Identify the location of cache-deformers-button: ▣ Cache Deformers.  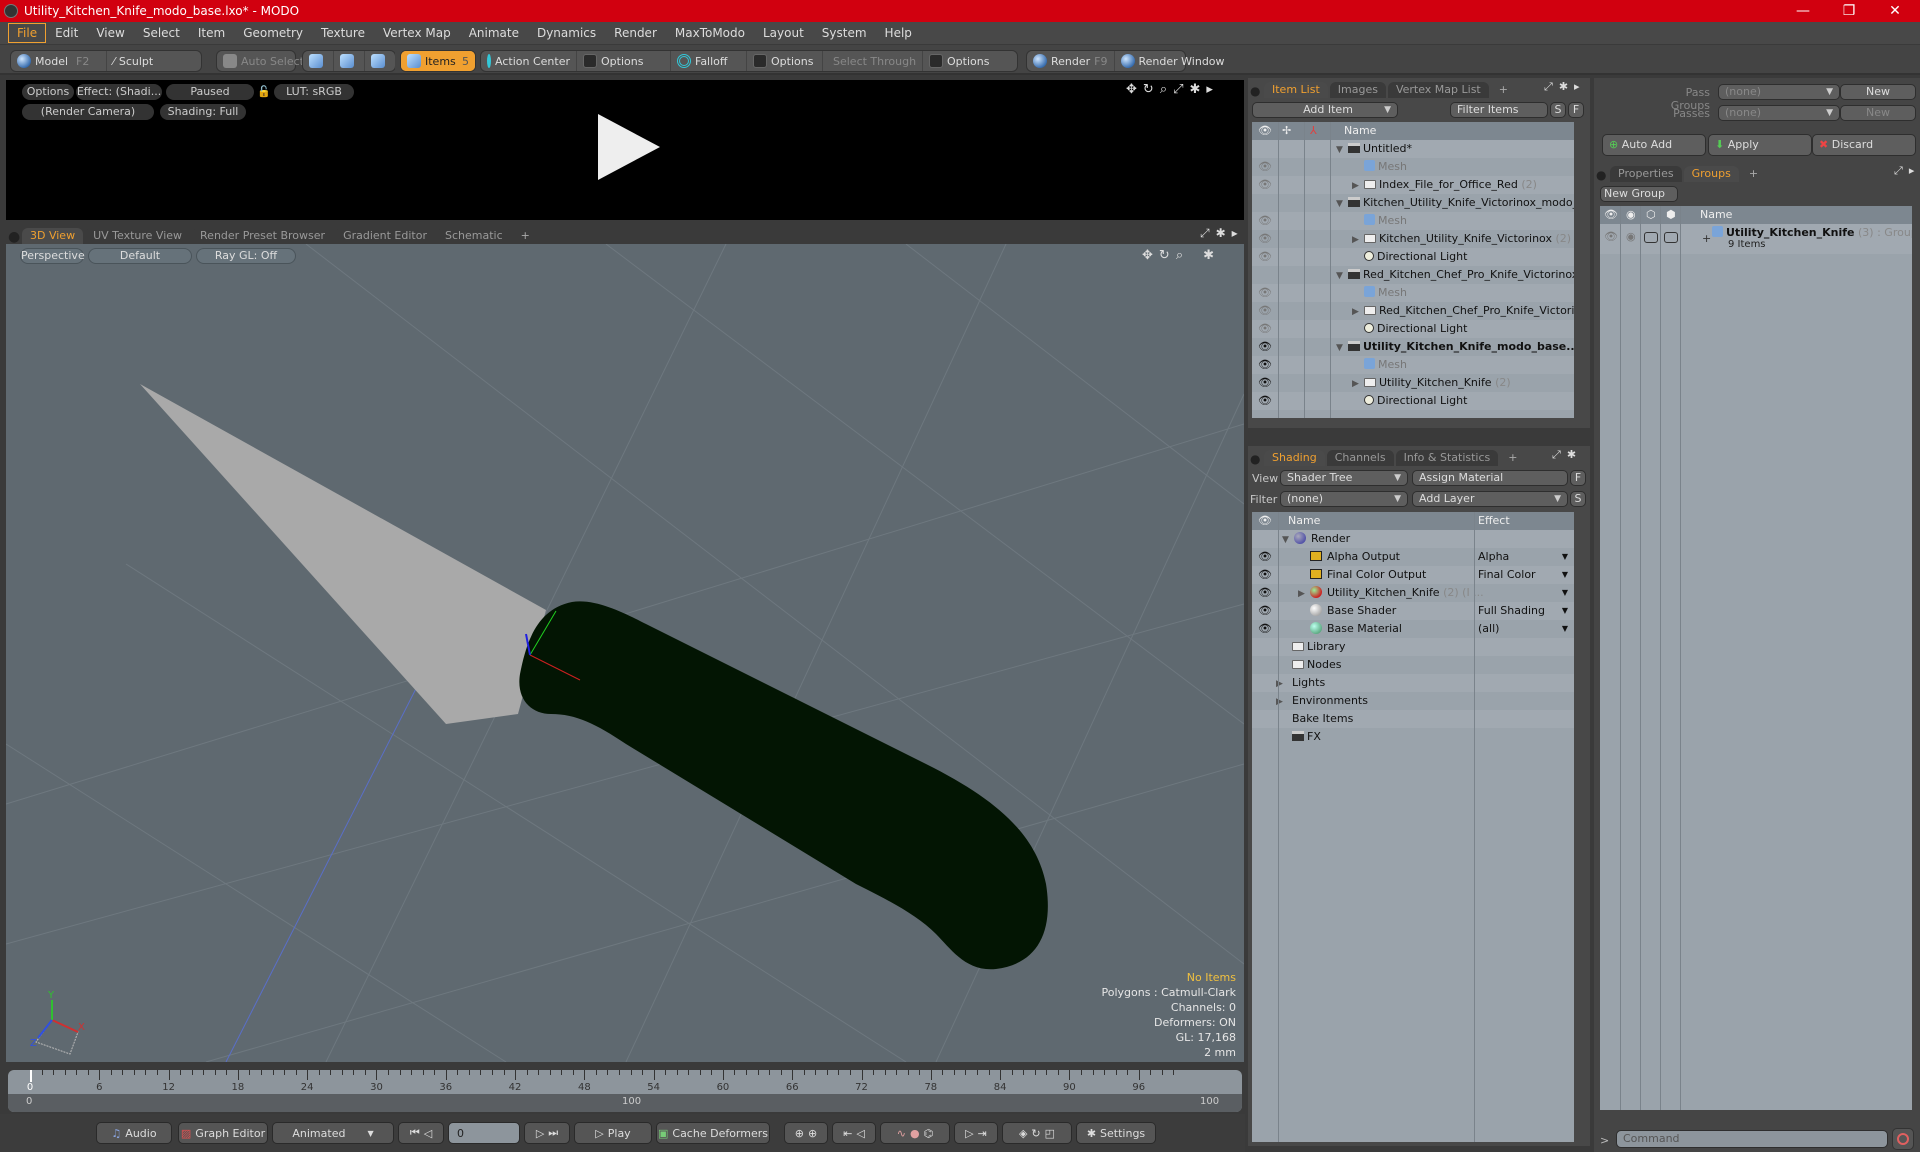
(713, 1133).